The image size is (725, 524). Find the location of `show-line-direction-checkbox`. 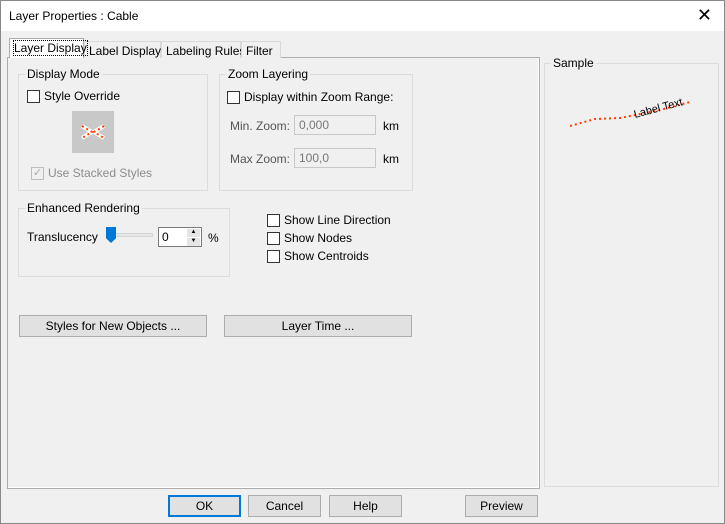

show-line-direction-checkbox is located at coordinates (273, 220).